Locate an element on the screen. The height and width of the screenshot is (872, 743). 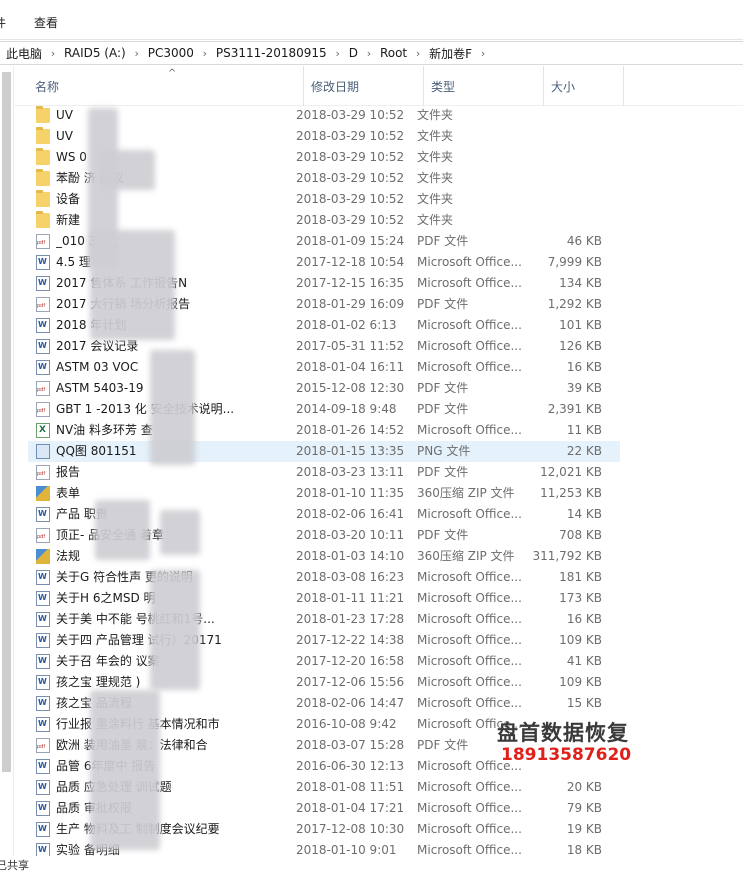
breadcrumb-this-pc: 此电脑 is located at coordinates (24, 53).